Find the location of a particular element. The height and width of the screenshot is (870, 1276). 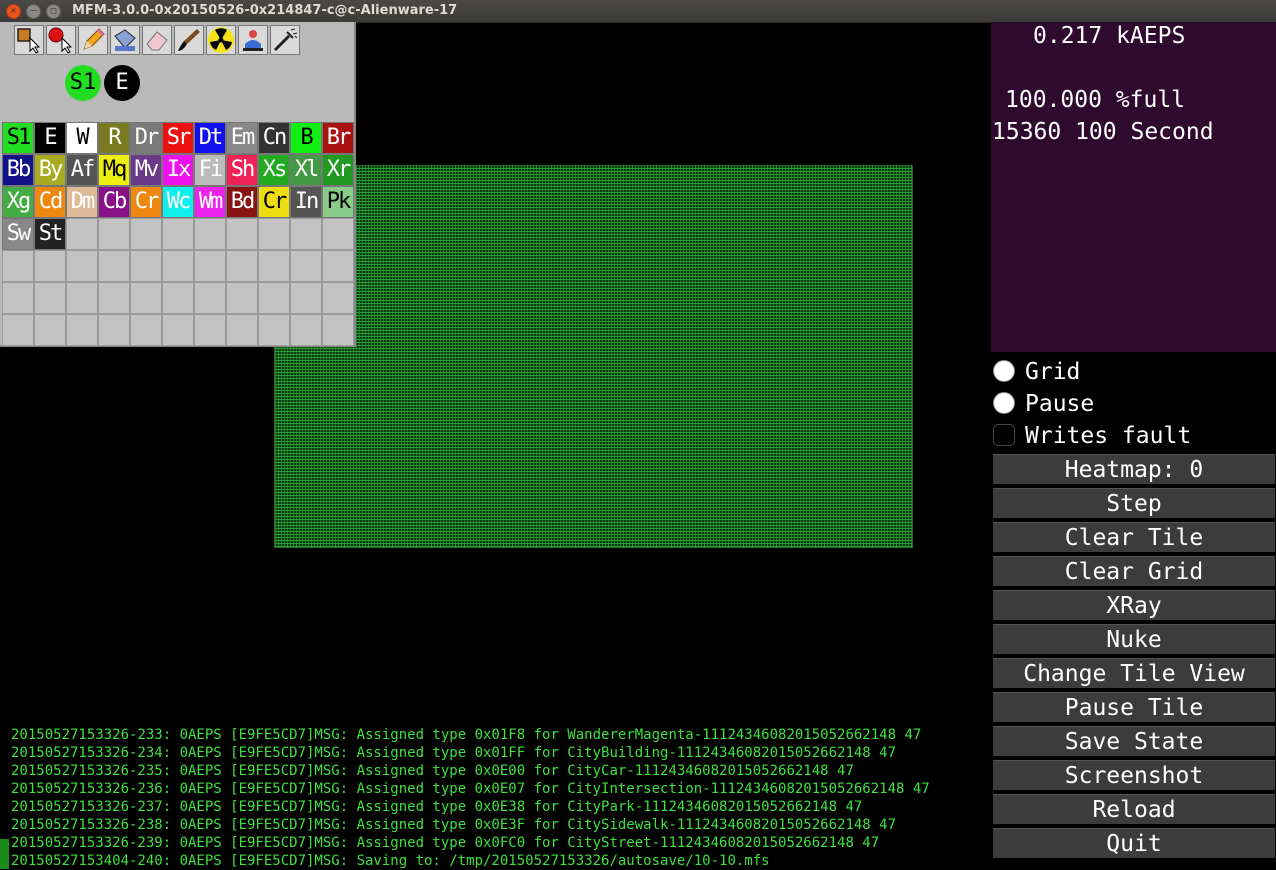

palette-element-s1: S1 is located at coordinates (18, 138).